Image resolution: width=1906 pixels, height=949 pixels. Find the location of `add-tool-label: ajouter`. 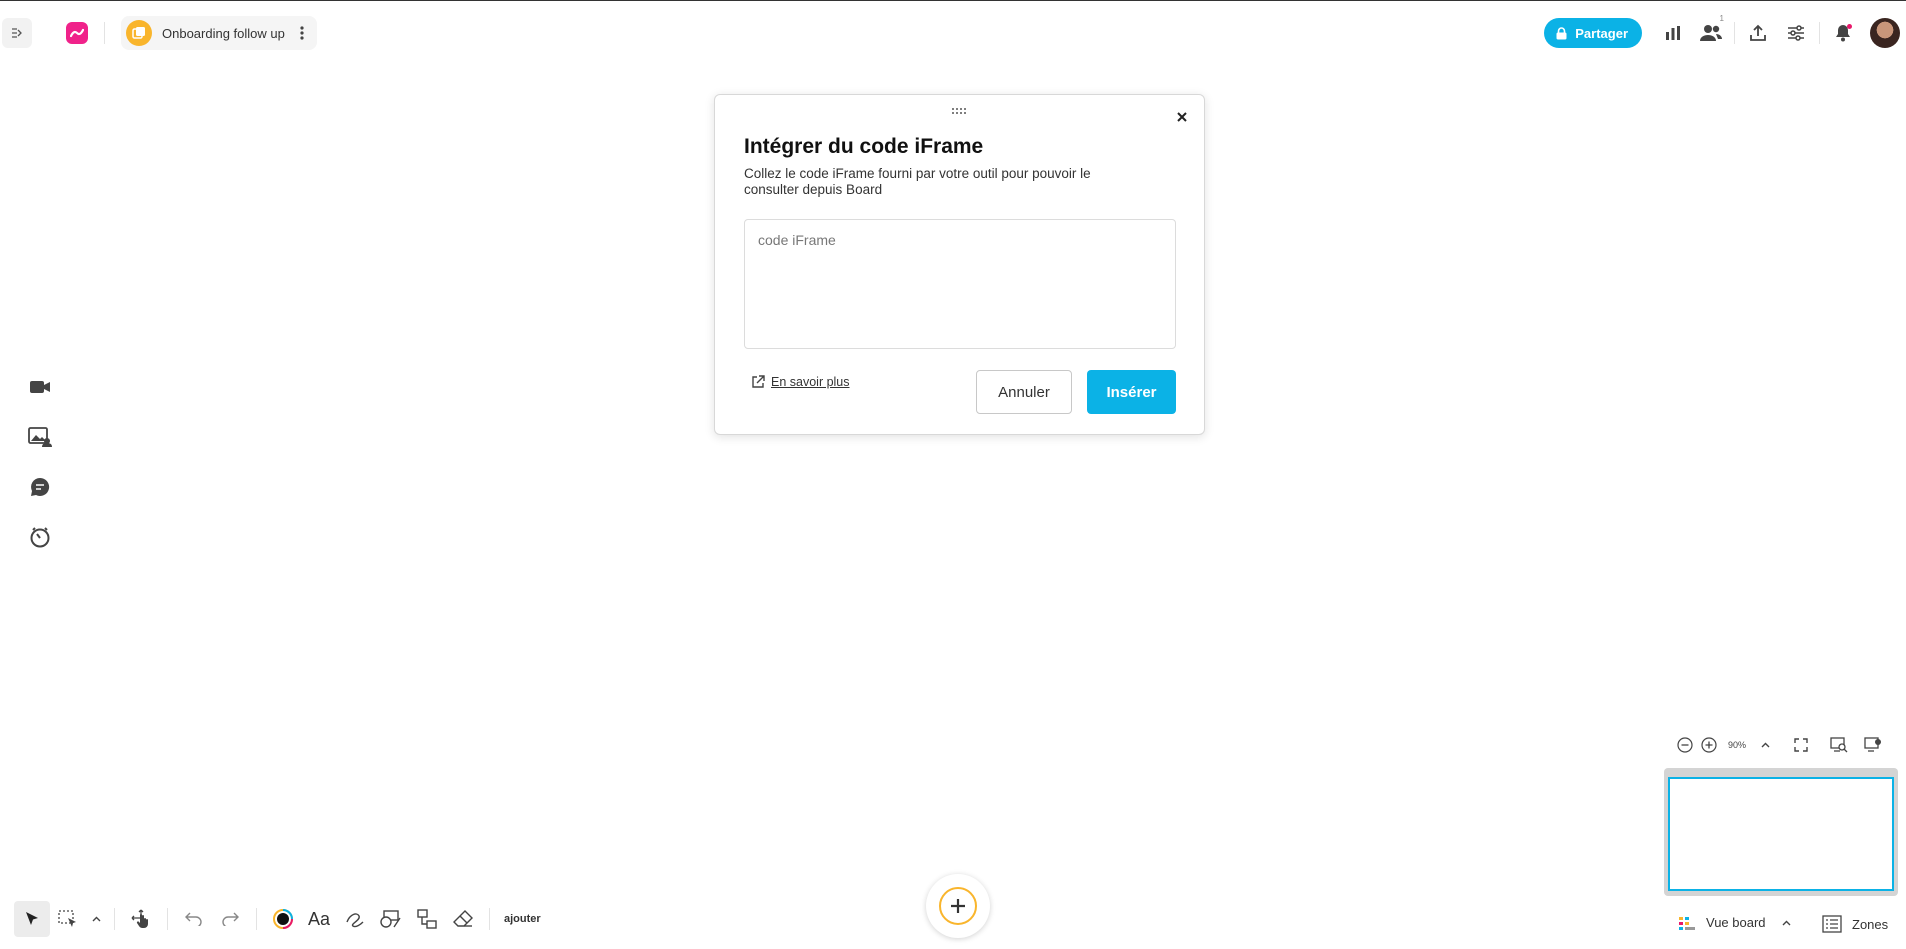

add-tool-label: ajouter is located at coordinates (522, 919).